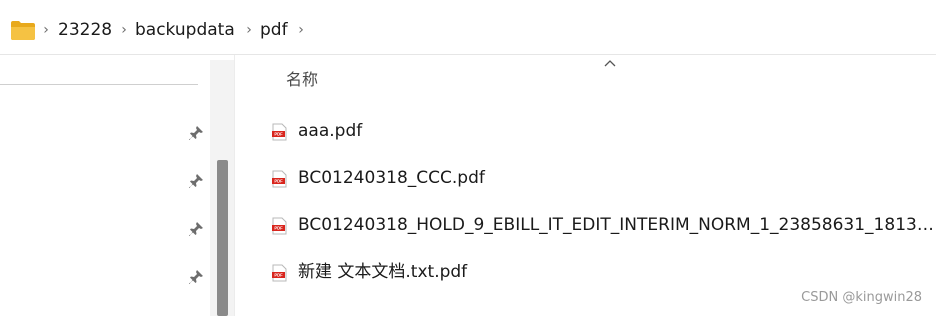  Describe the element at coordinates (85, 30) in the screenshot. I see `breadcrumb-item-23228: 23228` at that location.